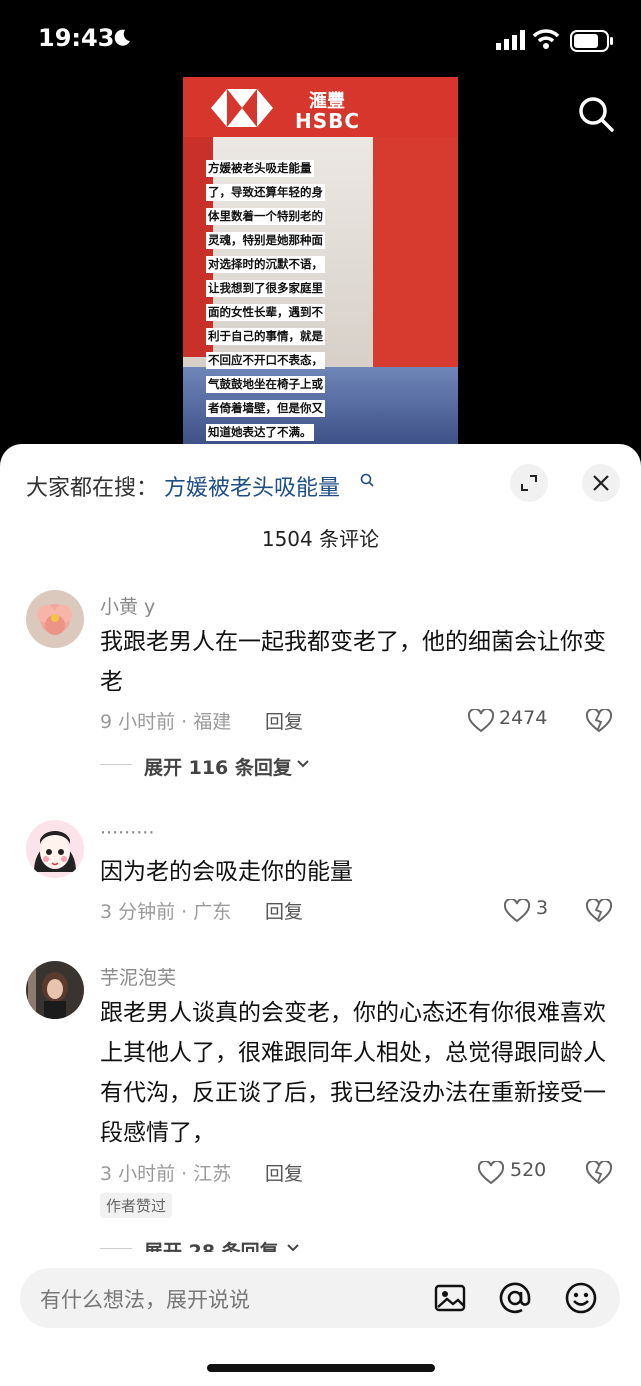 The height and width of the screenshot is (1386, 641). I want to click on search-small-icon, so click(367, 480).